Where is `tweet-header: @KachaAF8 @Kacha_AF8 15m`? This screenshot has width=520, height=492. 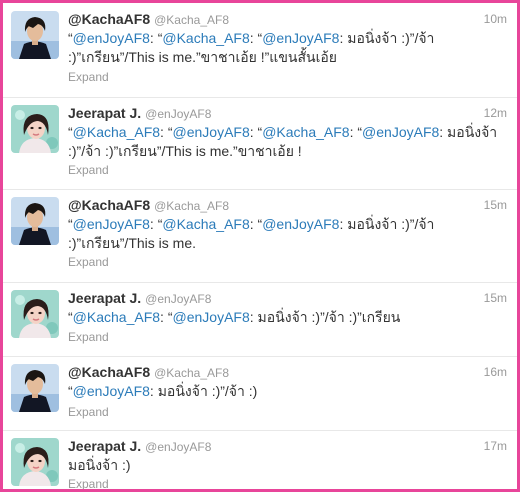 tweet-header: @KachaAF8 @Kacha_AF8 15m is located at coordinates (287, 205).